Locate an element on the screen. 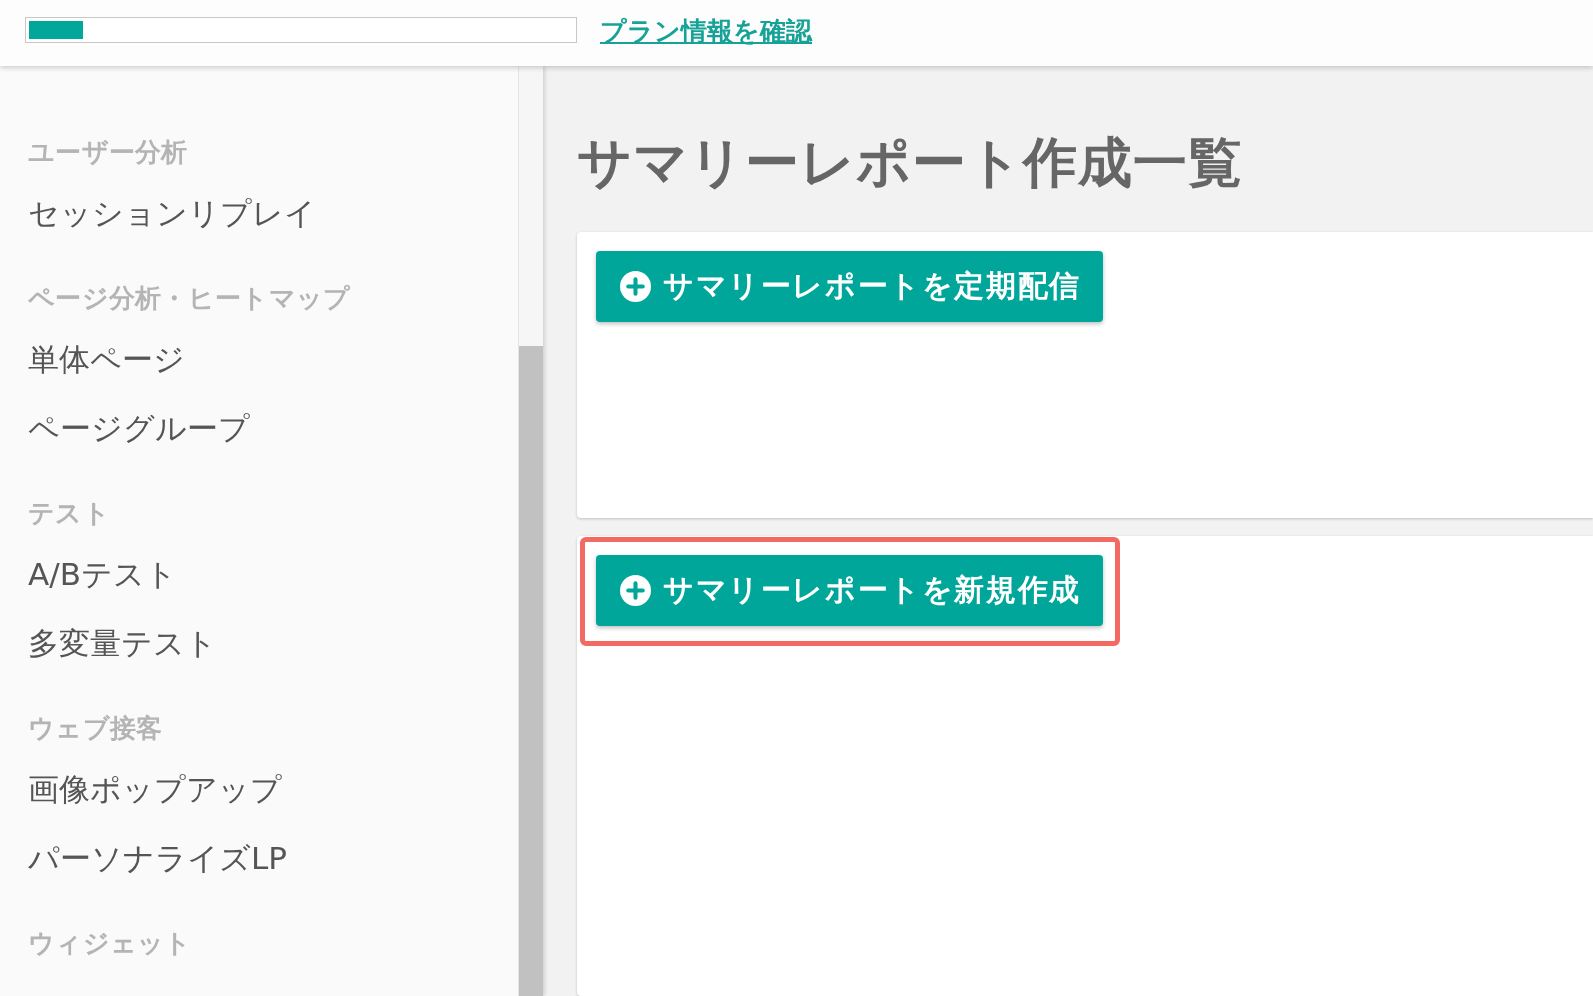 This screenshot has height=996, width=1593. nav-section-heading: ウェブ接客 is located at coordinates (95, 728).